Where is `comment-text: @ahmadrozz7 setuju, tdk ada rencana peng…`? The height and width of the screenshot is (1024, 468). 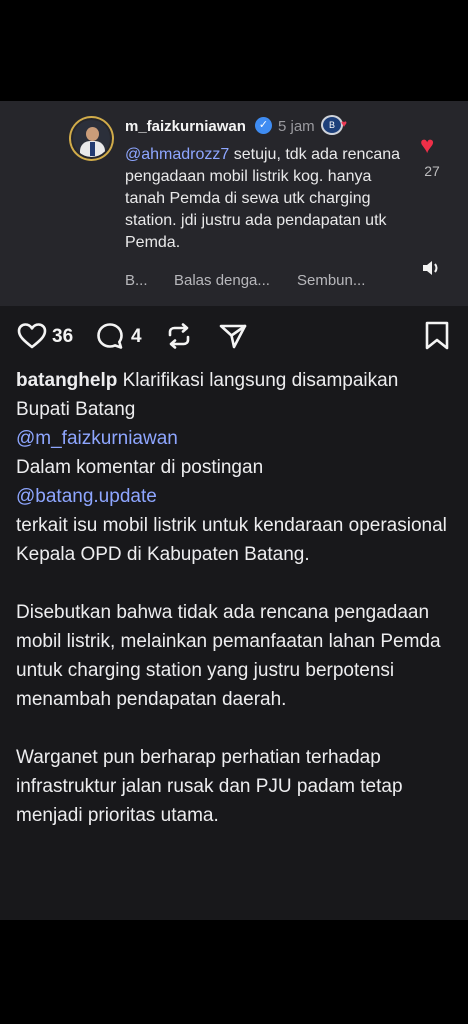
comment-text: @ahmadrozz7 setuju, tdk ada rencana peng… is located at coordinates (265, 199).